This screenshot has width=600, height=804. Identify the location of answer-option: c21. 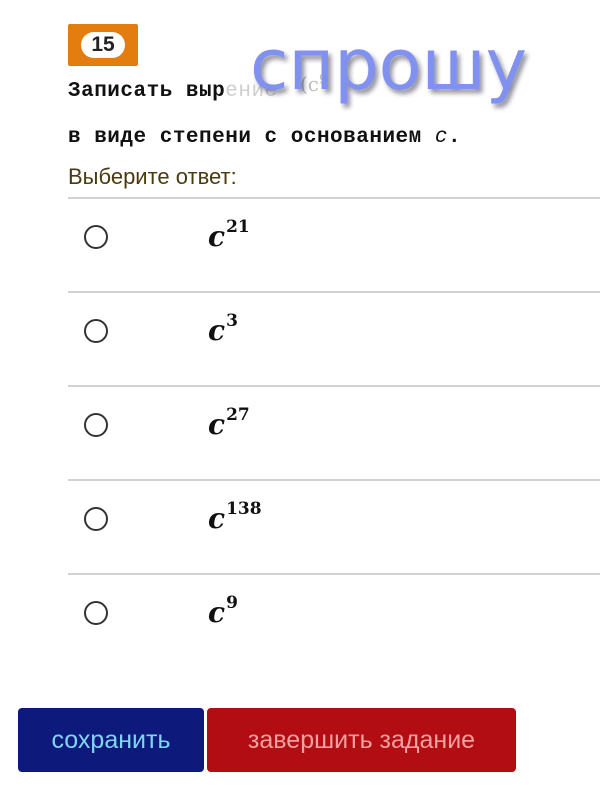
(334, 246).